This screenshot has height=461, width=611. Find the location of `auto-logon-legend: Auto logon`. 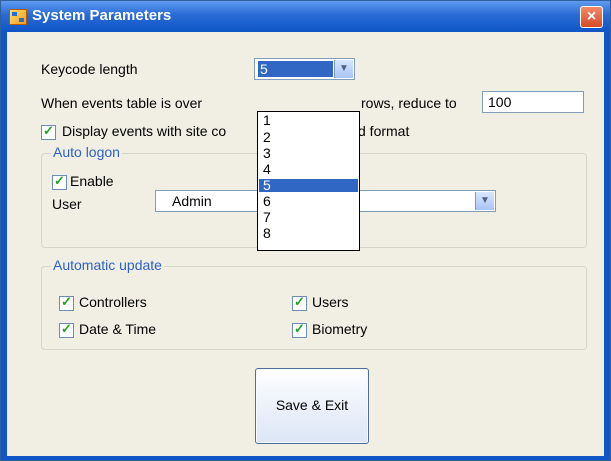

auto-logon-legend: Auto logon is located at coordinates (86, 152).